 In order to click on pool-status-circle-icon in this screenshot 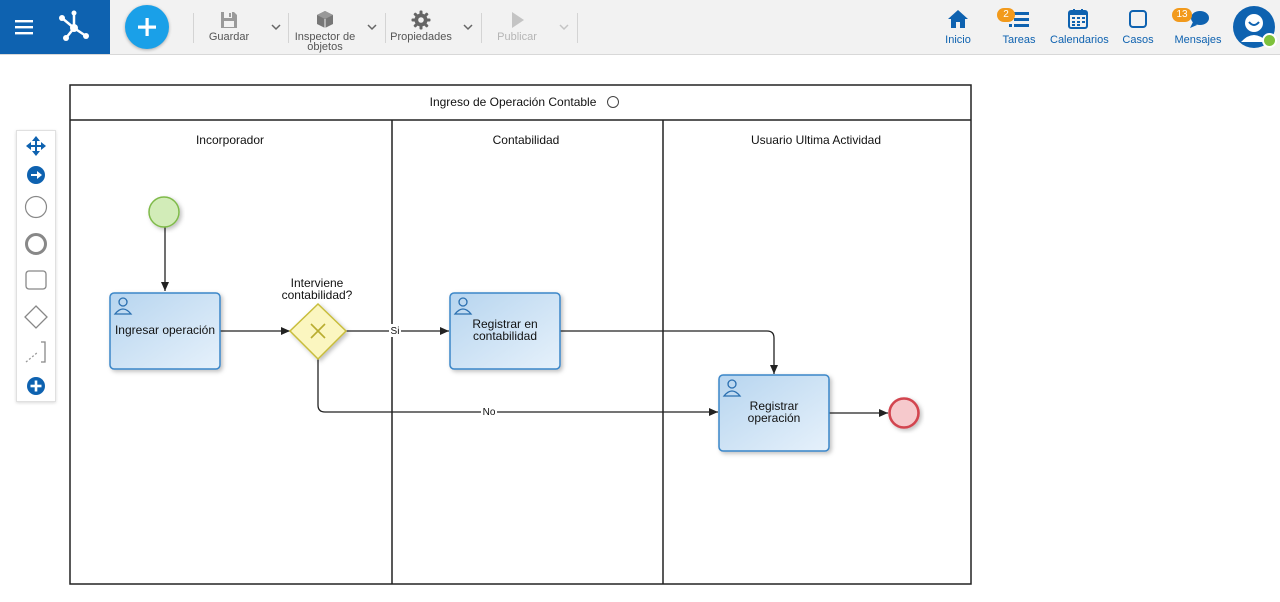, I will do `click(613, 102)`.